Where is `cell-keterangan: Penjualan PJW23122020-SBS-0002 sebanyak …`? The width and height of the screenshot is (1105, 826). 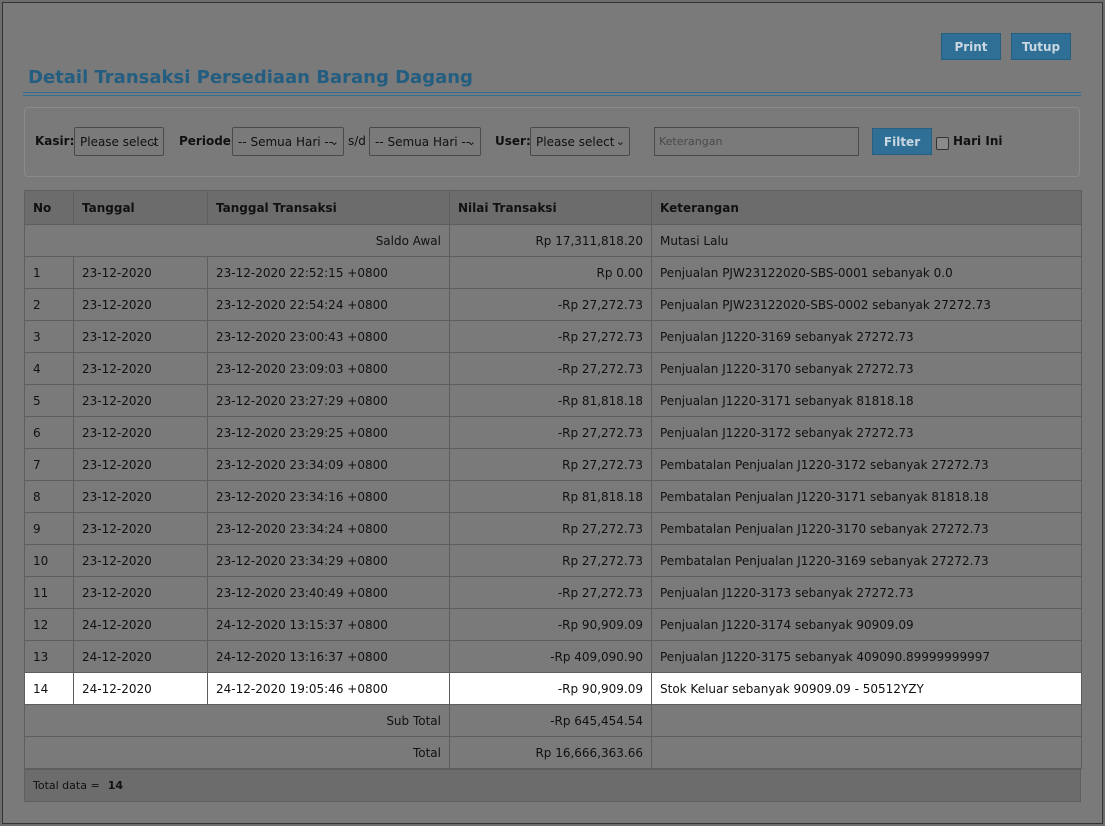
cell-keterangan: Penjualan PJW23122020-SBS-0002 sebanyak … is located at coordinates (866, 304).